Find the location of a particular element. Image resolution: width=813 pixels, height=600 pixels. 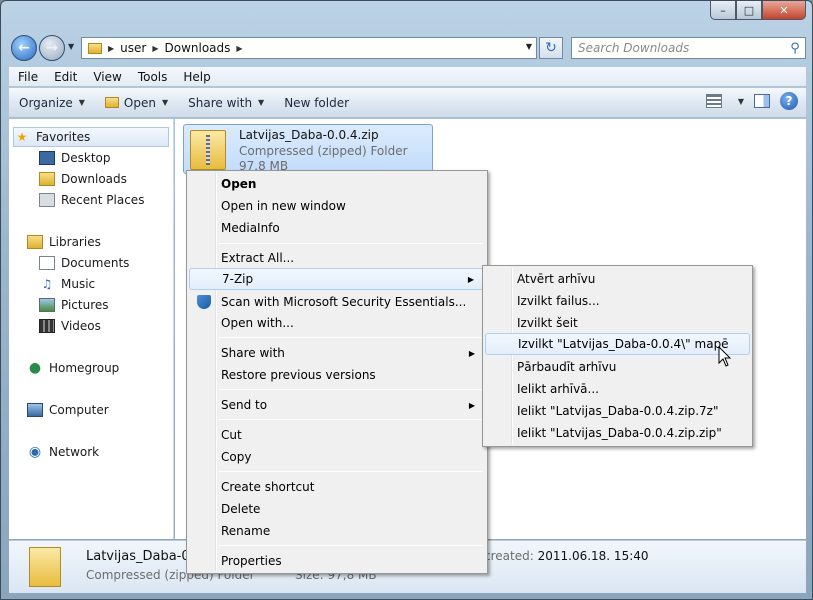

nav-label: Documents is located at coordinates (95, 263).